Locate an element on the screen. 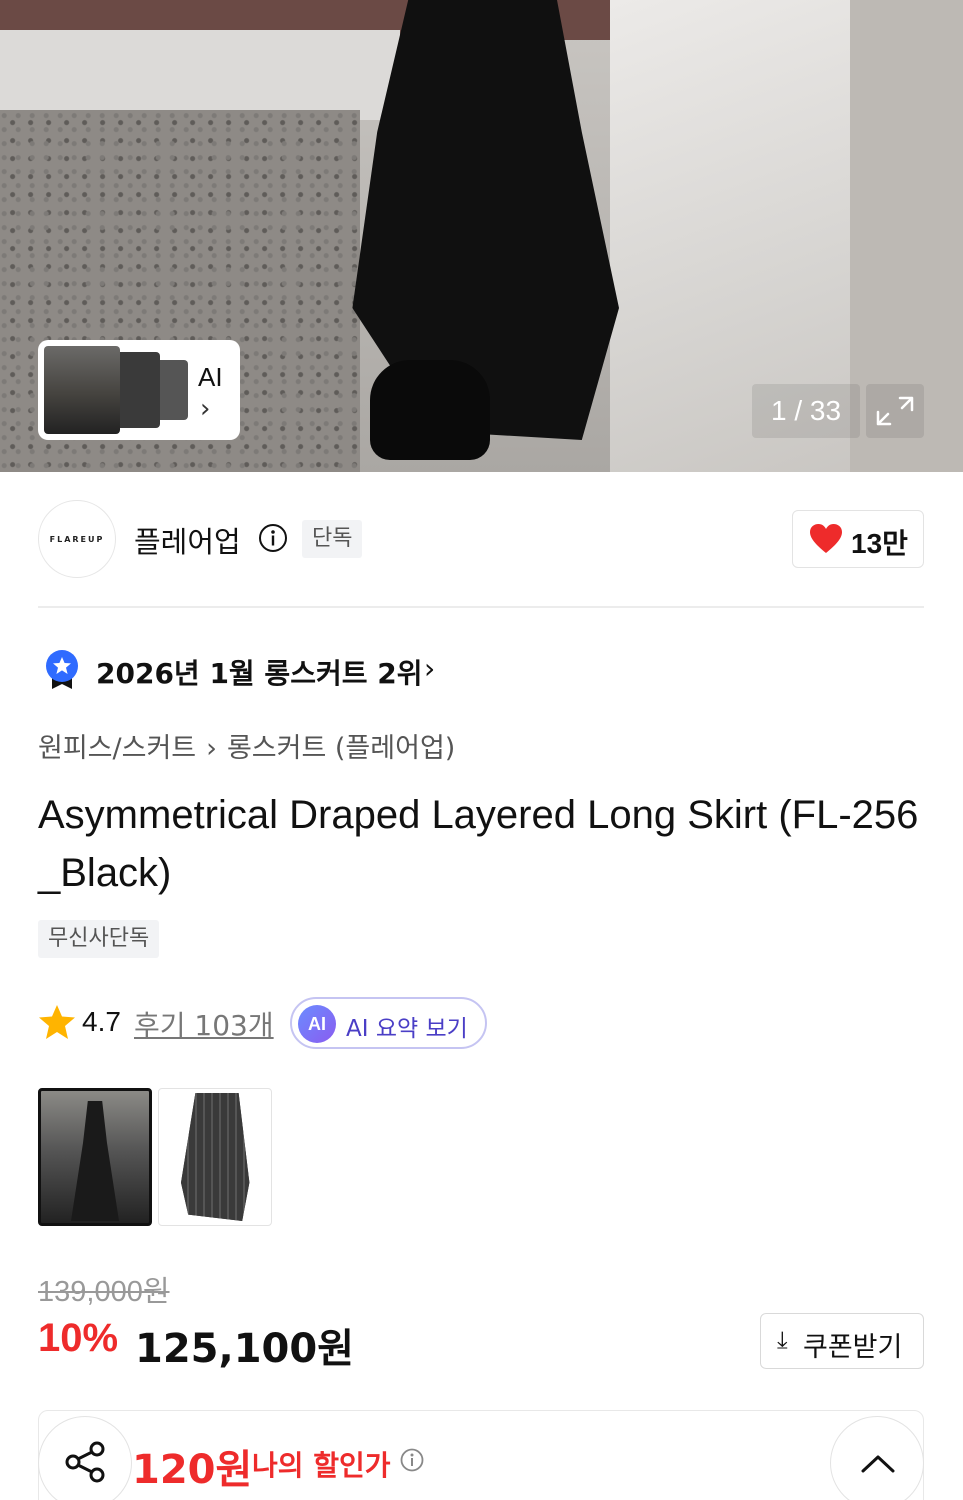 This screenshot has width=963, height=1500. ai-styling-thumbnails is located at coordinates (116, 390).